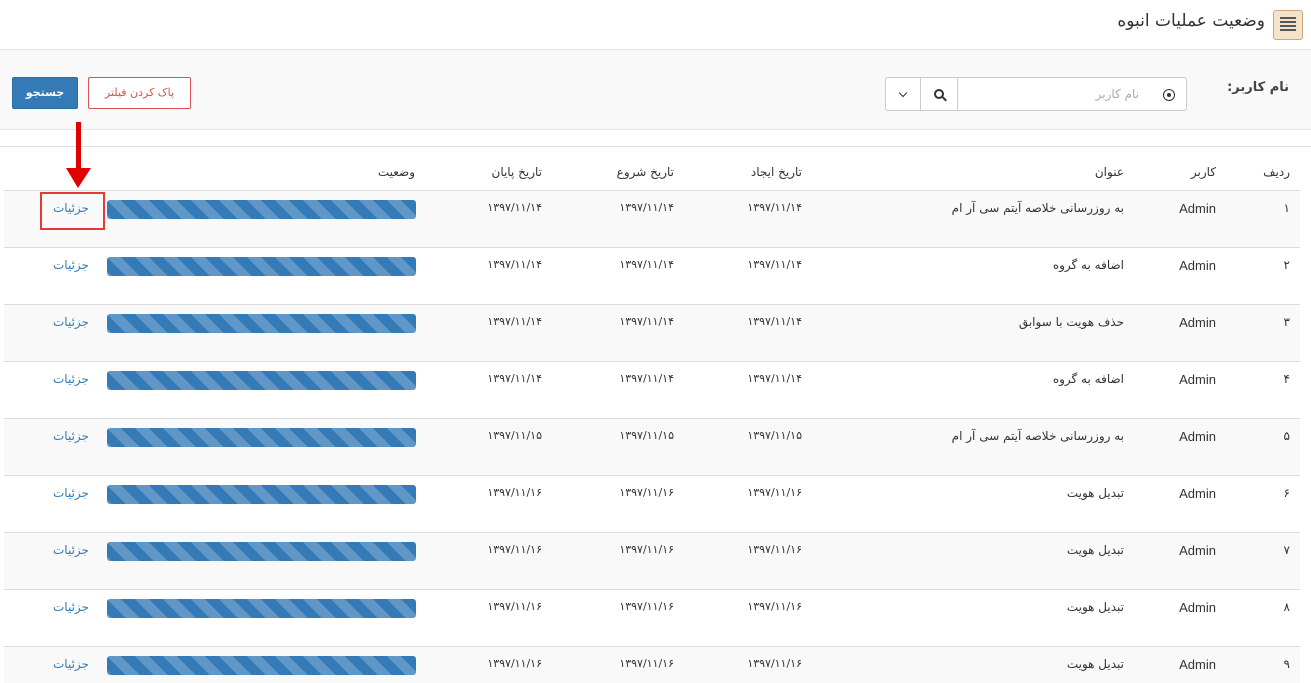 This screenshot has height=683, width=1311. I want to click on user-select-mode-button, so click(1168, 94).